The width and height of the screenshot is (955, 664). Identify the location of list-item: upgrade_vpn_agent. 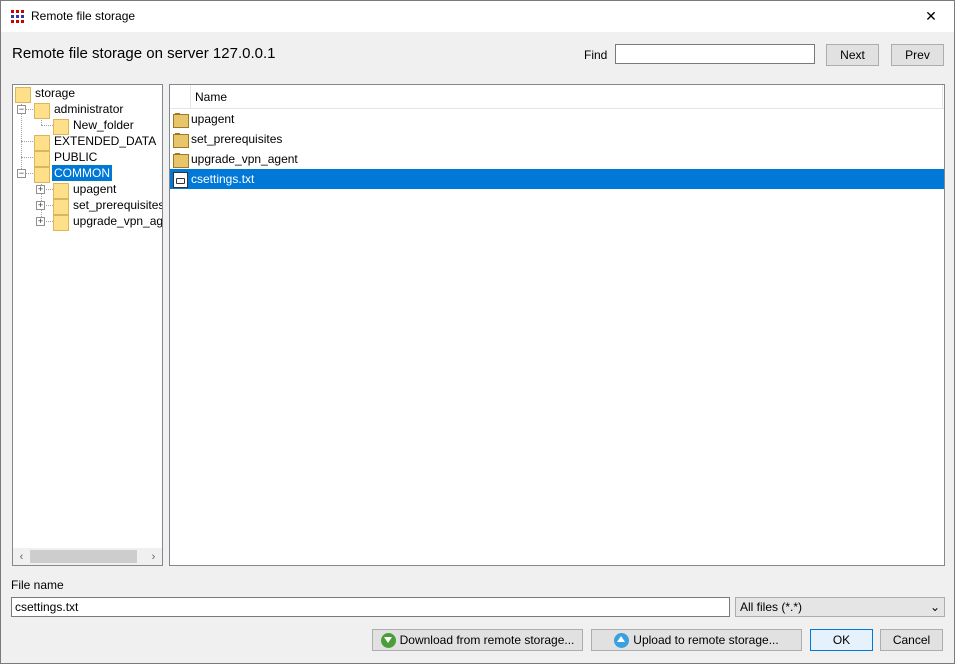
(557, 159).